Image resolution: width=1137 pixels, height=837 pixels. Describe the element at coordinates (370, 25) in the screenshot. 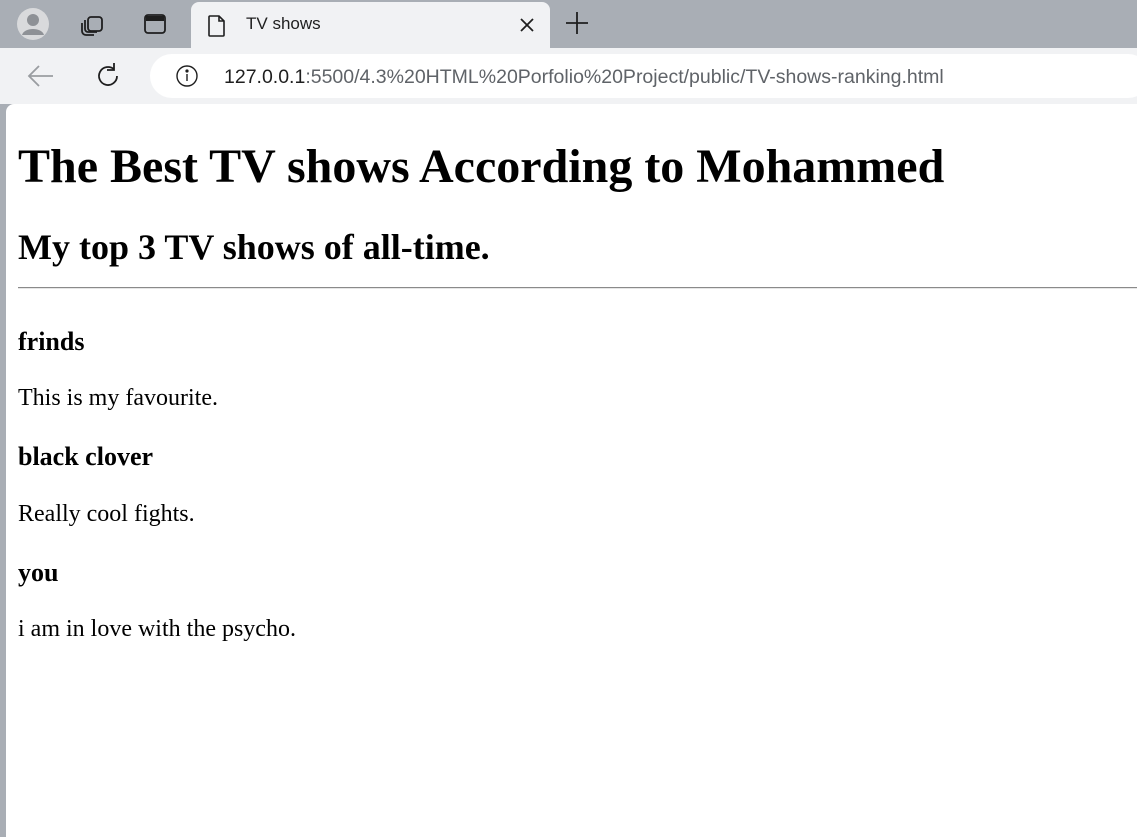

I see `tab-tv-shows: TV shows` at that location.